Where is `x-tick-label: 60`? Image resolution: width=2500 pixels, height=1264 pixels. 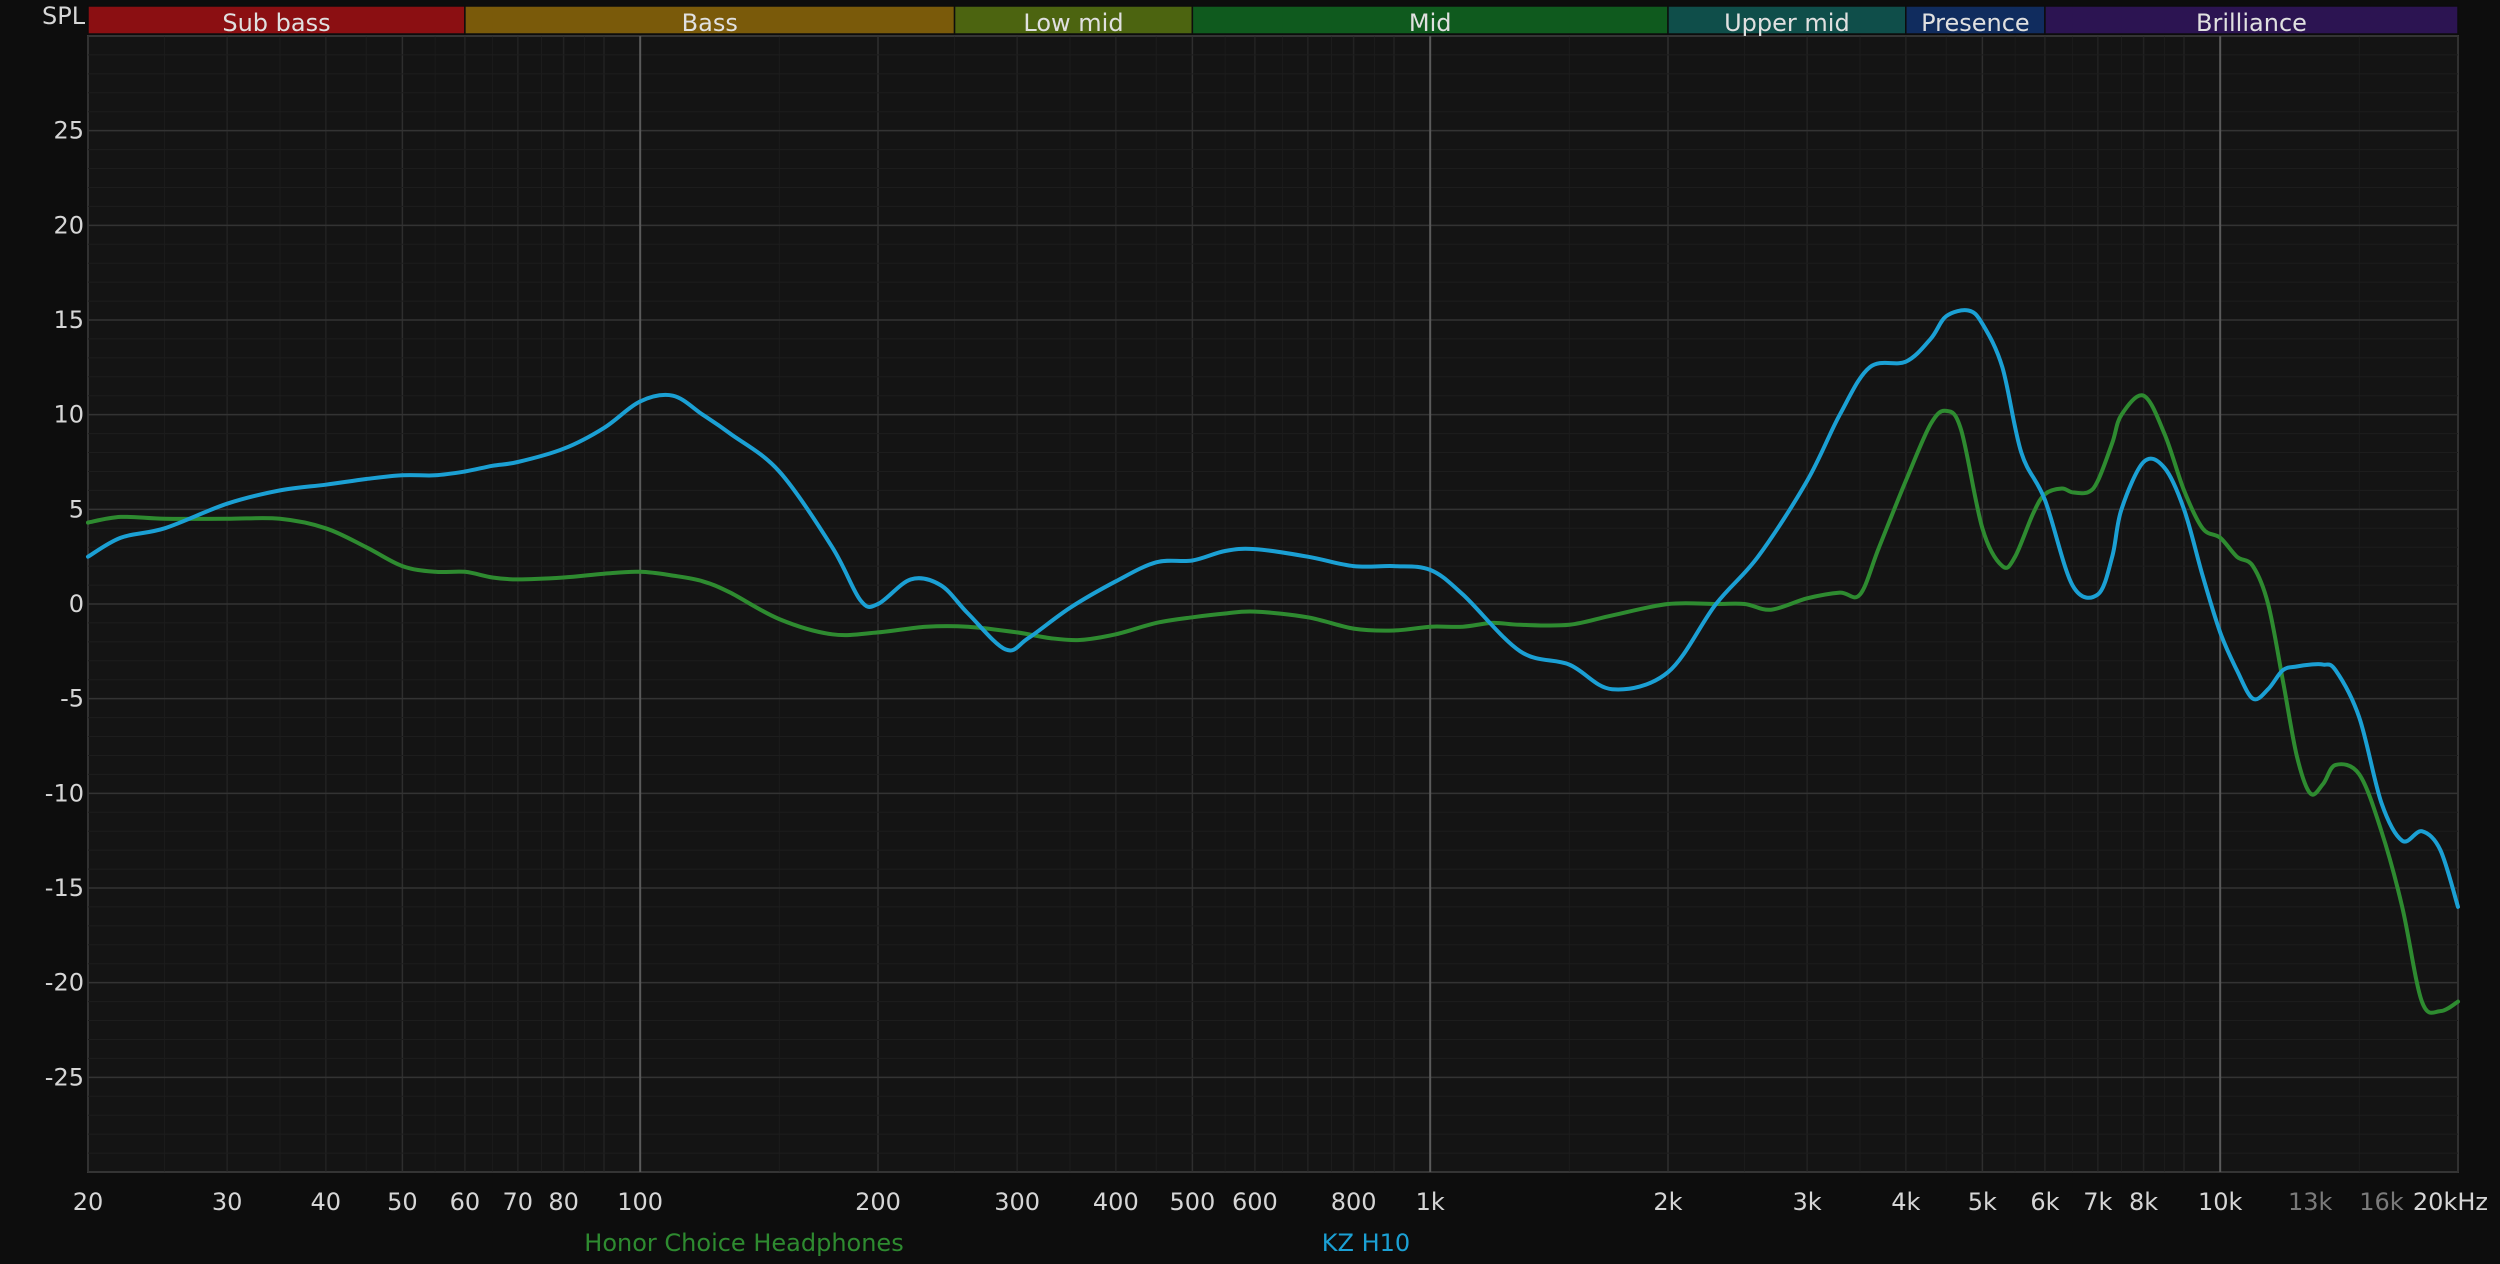 x-tick-label: 60 is located at coordinates (465, 1202).